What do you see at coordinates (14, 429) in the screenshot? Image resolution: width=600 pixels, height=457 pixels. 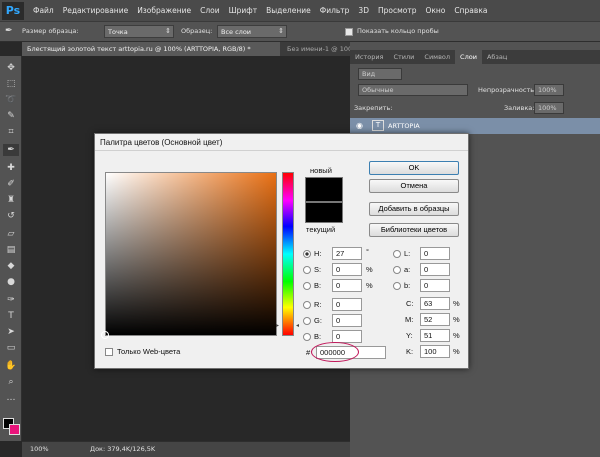 I see `background-color-swatch` at bounding box center [14, 429].